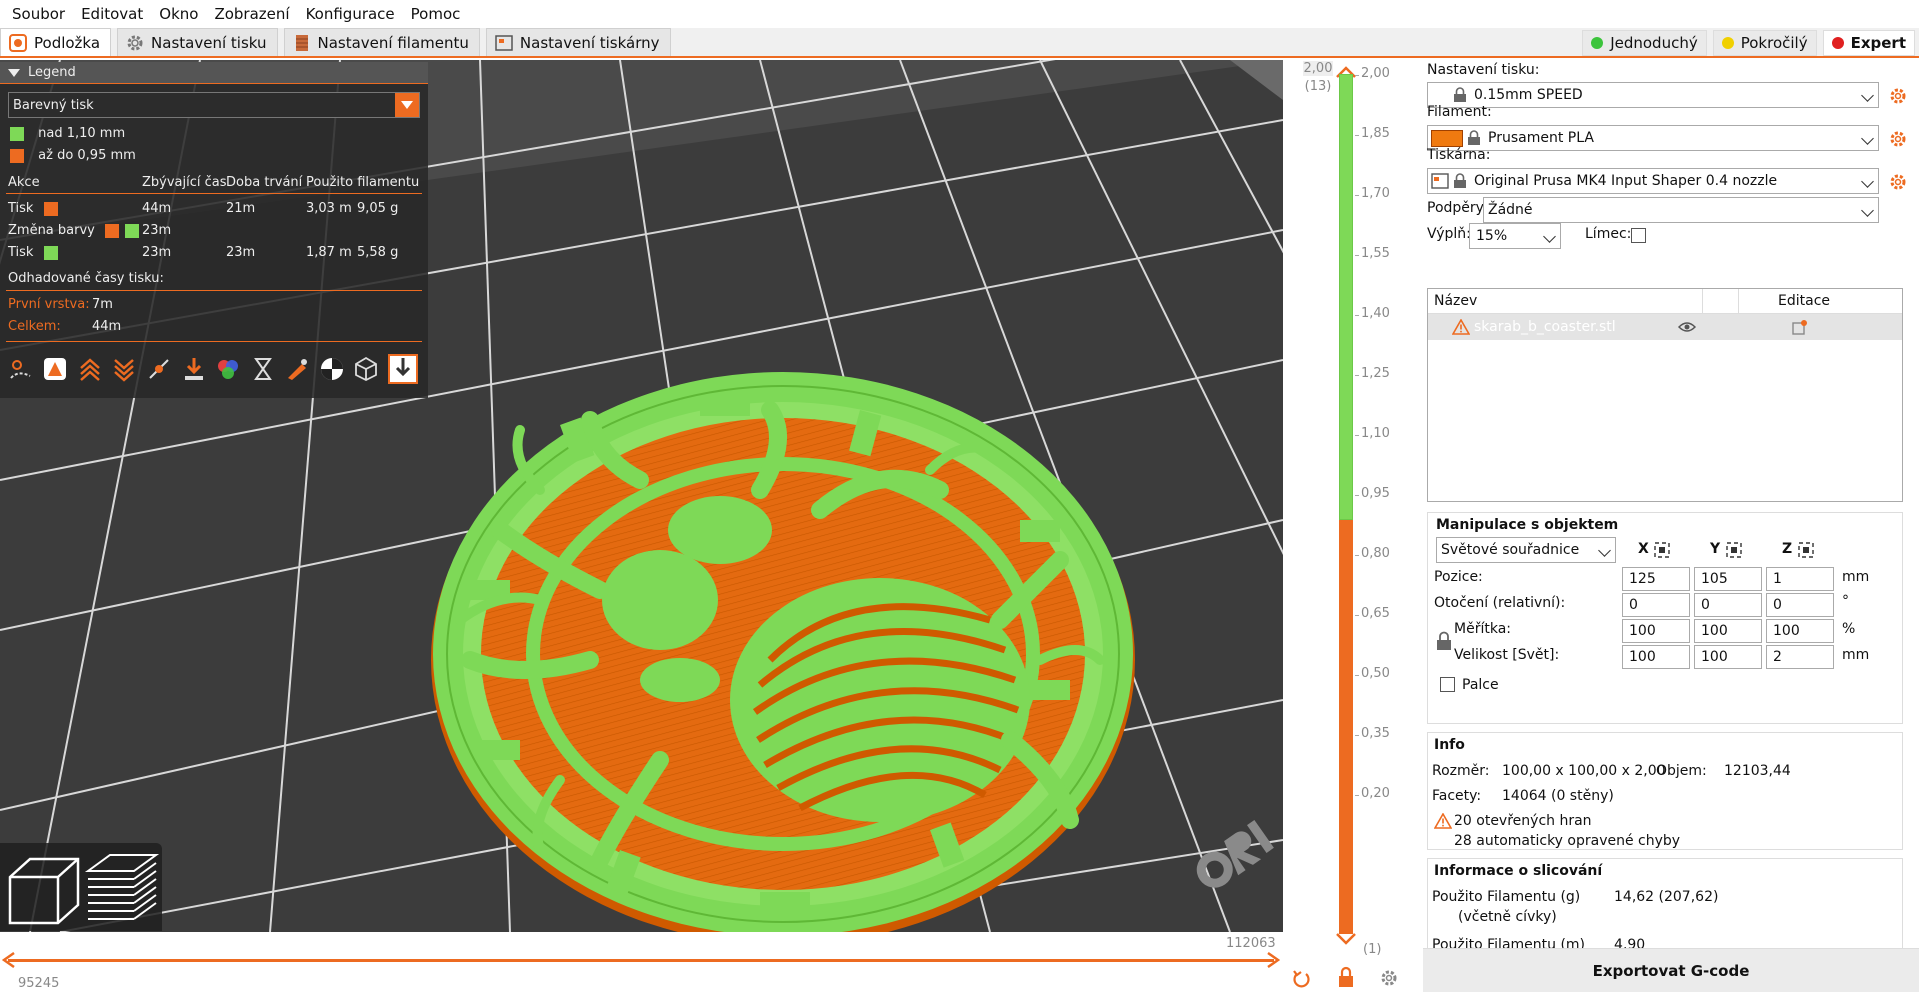 The width and height of the screenshot is (1919, 998). What do you see at coordinates (1715, 549) in the screenshot?
I see `axis-y-label: Y` at bounding box center [1715, 549].